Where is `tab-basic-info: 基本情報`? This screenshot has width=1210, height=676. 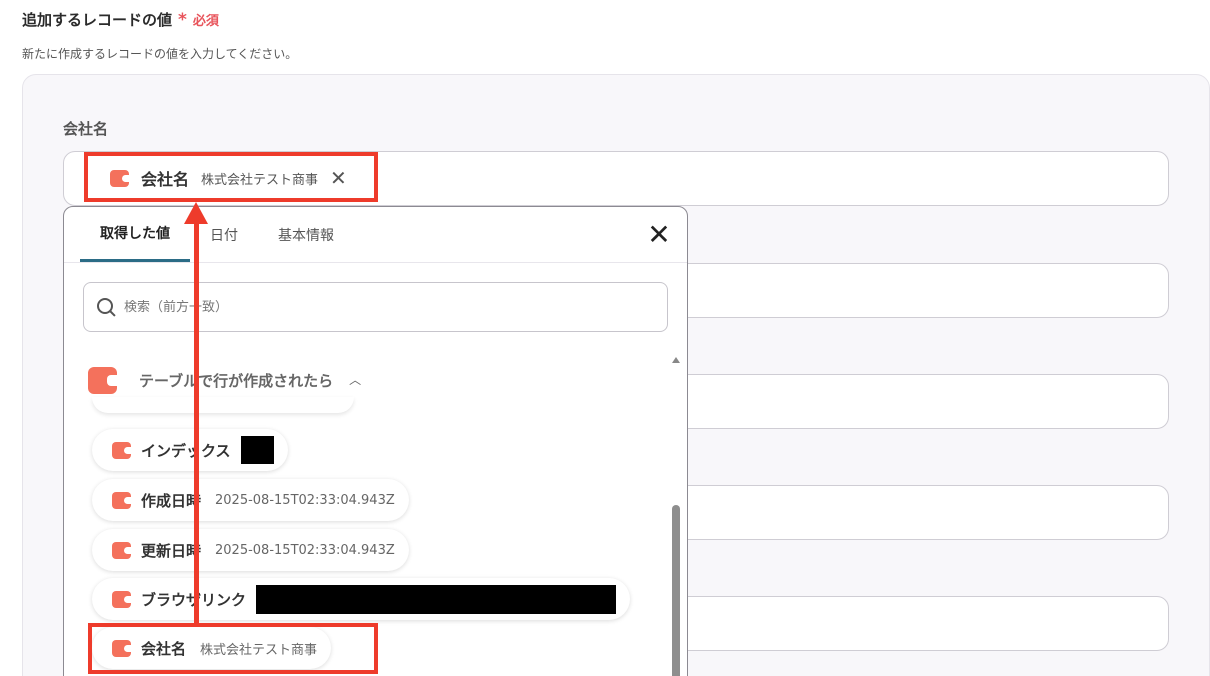 tab-basic-info: 基本情報 is located at coordinates (306, 234).